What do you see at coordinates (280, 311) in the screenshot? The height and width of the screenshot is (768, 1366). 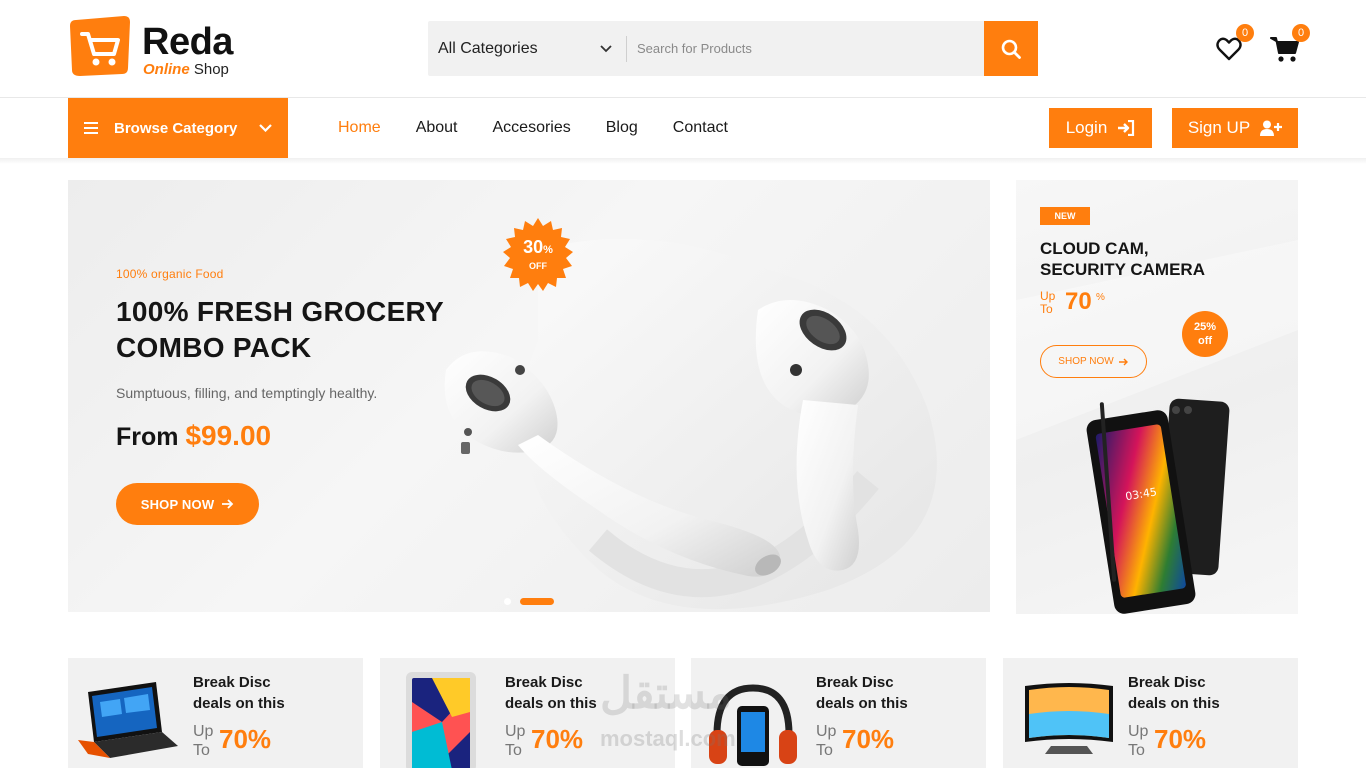 I see `hero-title-line1: 100% FRESH GROCERY` at bounding box center [280, 311].